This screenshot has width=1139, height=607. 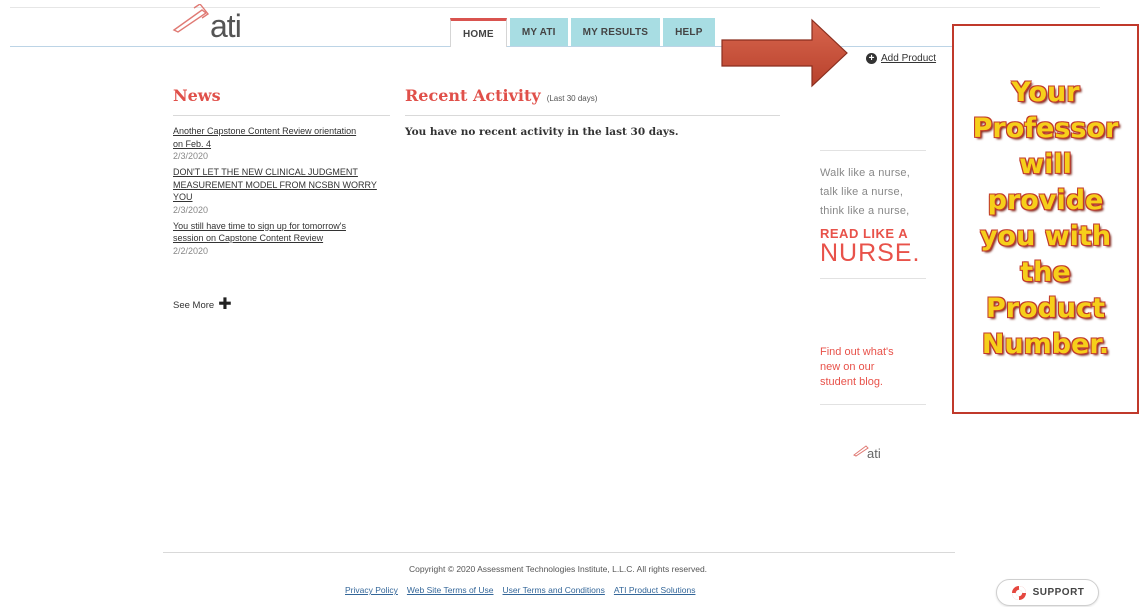 What do you see at coordinates (784, 53) in the screenshot?
I see `callout-arrow-icon` at bounding box center [784, 53].